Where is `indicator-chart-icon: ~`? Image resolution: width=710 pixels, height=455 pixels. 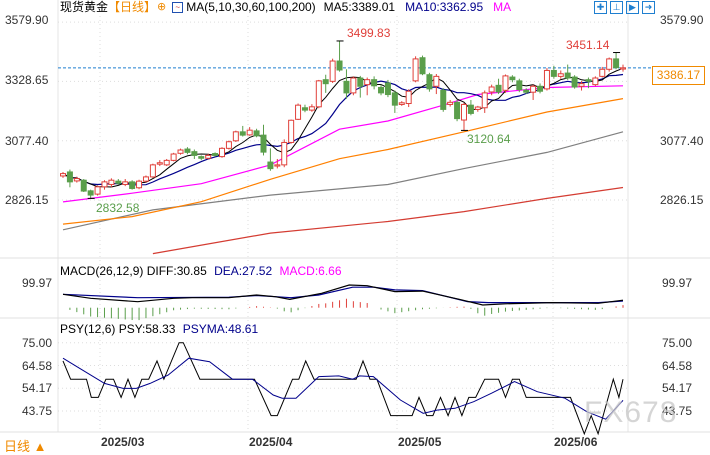 indicator-chart-icon: ~ is located at coordinates (178, 7).